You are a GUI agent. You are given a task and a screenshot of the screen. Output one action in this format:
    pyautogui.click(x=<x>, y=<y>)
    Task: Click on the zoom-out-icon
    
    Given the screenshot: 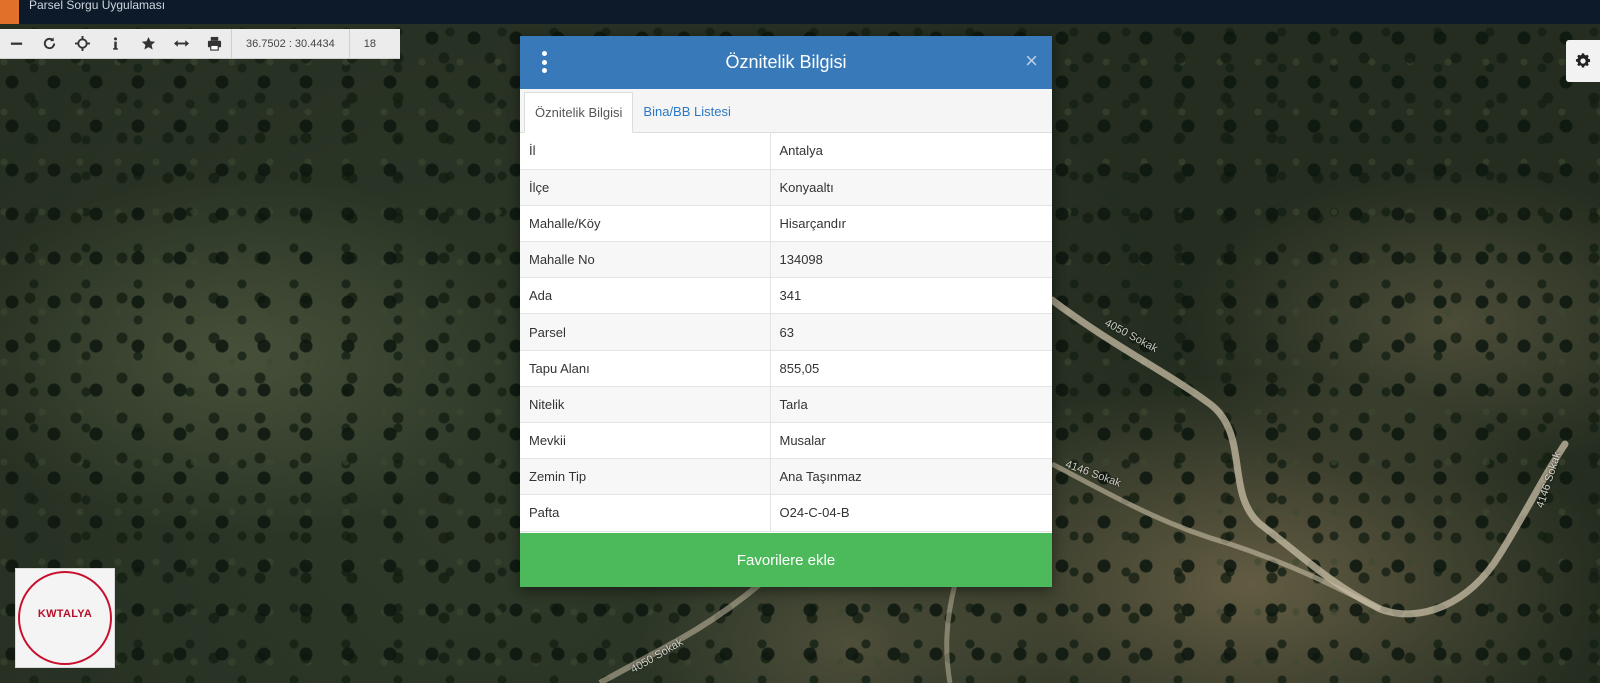 What is the action you would take?
    pyautogui.click(x=16, y=44)
    